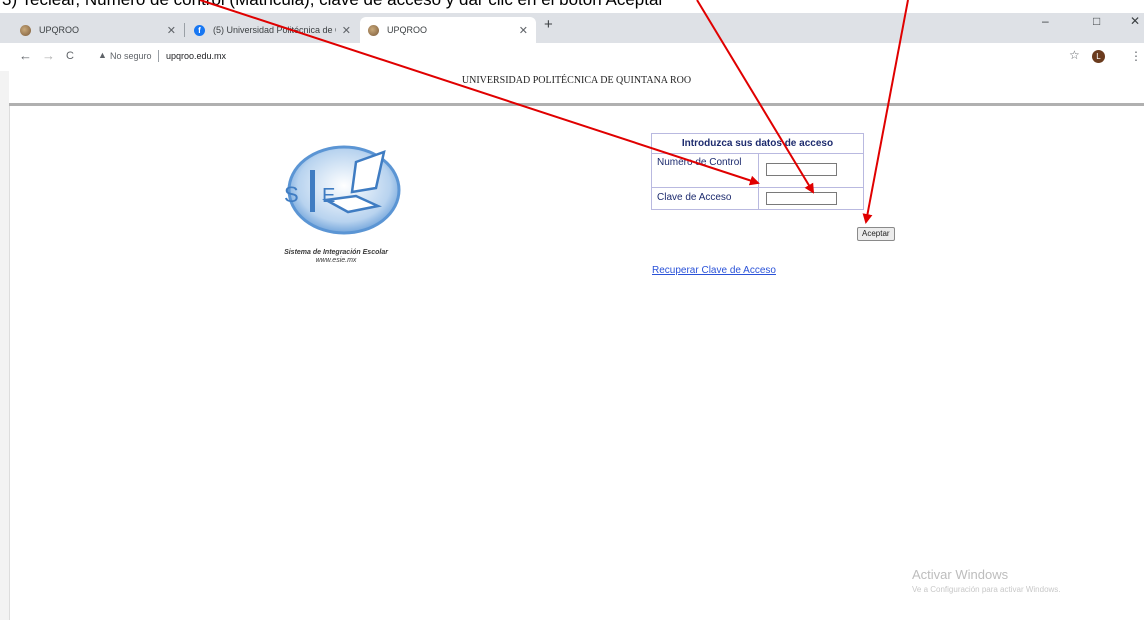 The height and width of the screenshot is (620, 1144). What do you see at coordinates (960, 574) in the screenshot?
I see `windows-activation-watermark: Activar Windows` at bounding box center [960, 574].